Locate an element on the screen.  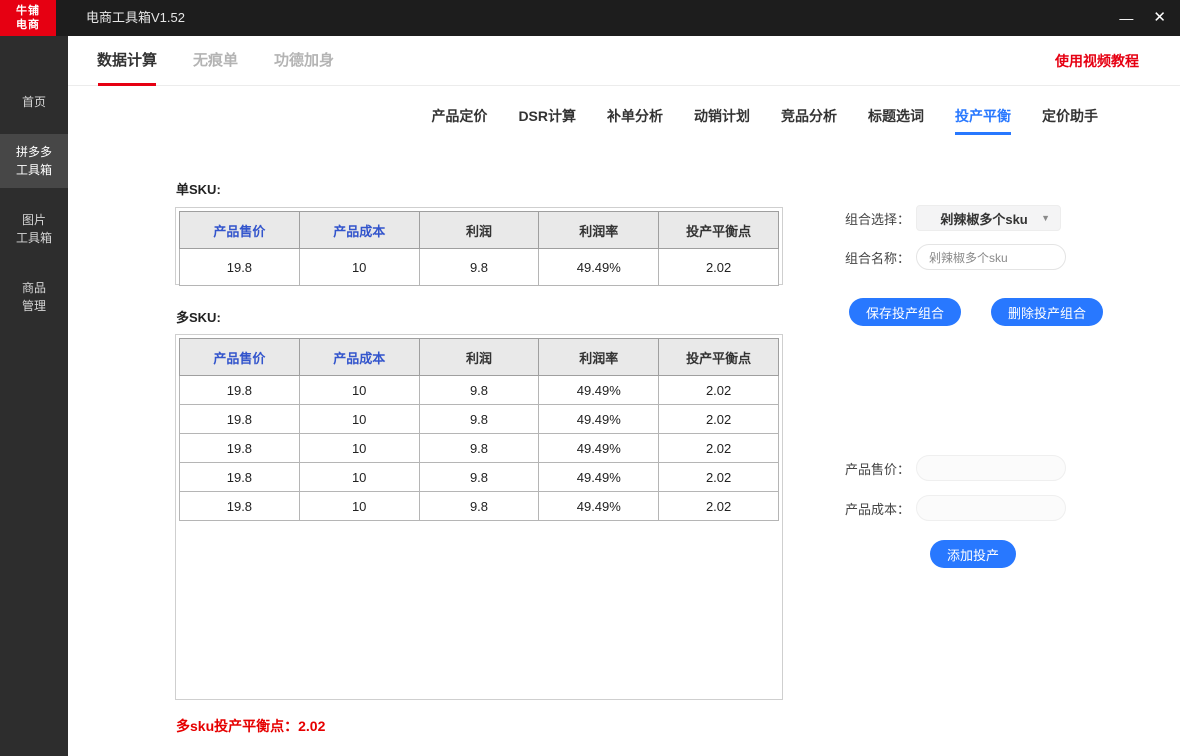
logo-line1: 牛铺 is located at coordinates (28, 11).